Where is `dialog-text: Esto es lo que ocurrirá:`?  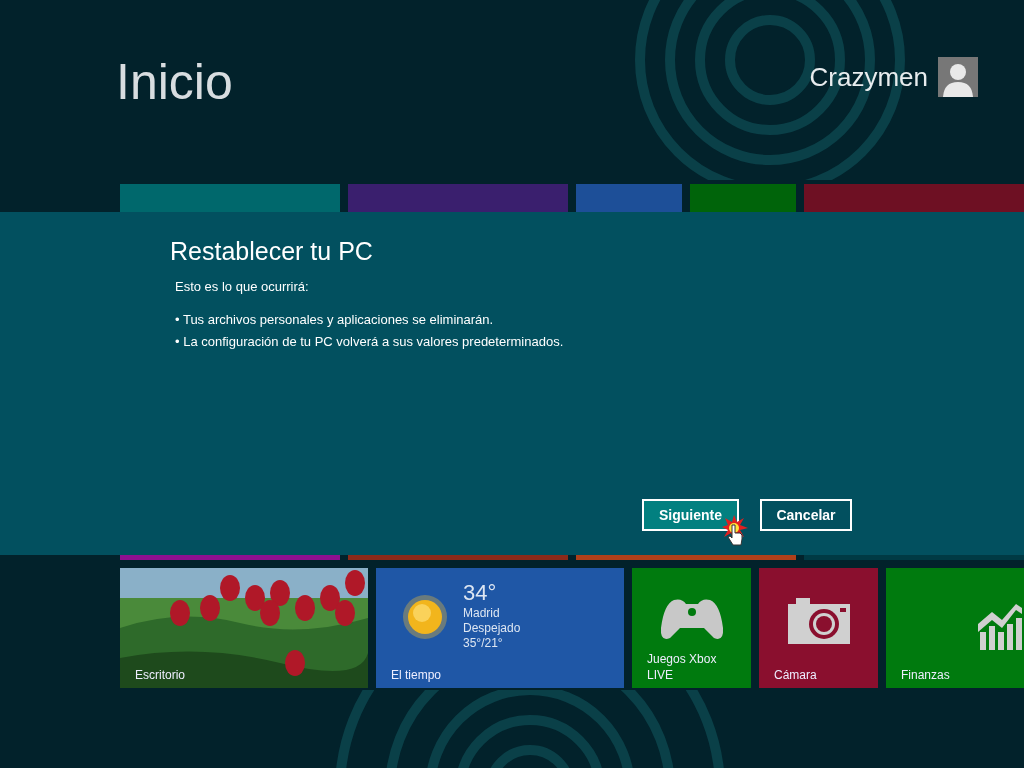
dialog-text: Esto es lo que ocurrirá: is located at coordinates (242, 287).